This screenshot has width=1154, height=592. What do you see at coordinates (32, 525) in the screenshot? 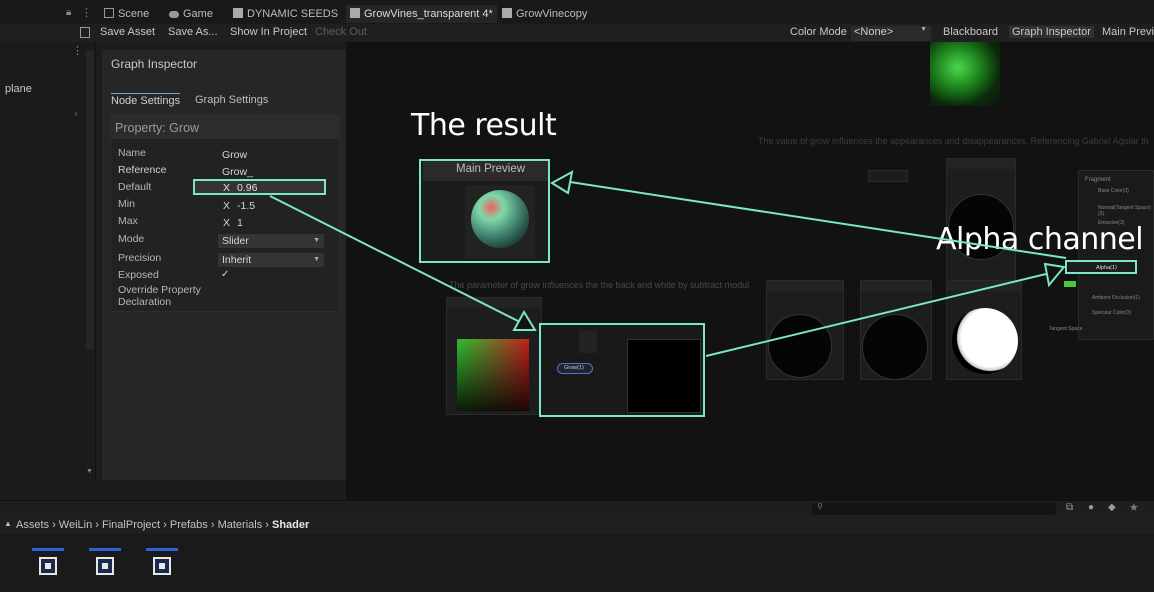
I see `breadcrumb-item: Assets` at bounding box center [32, 525].